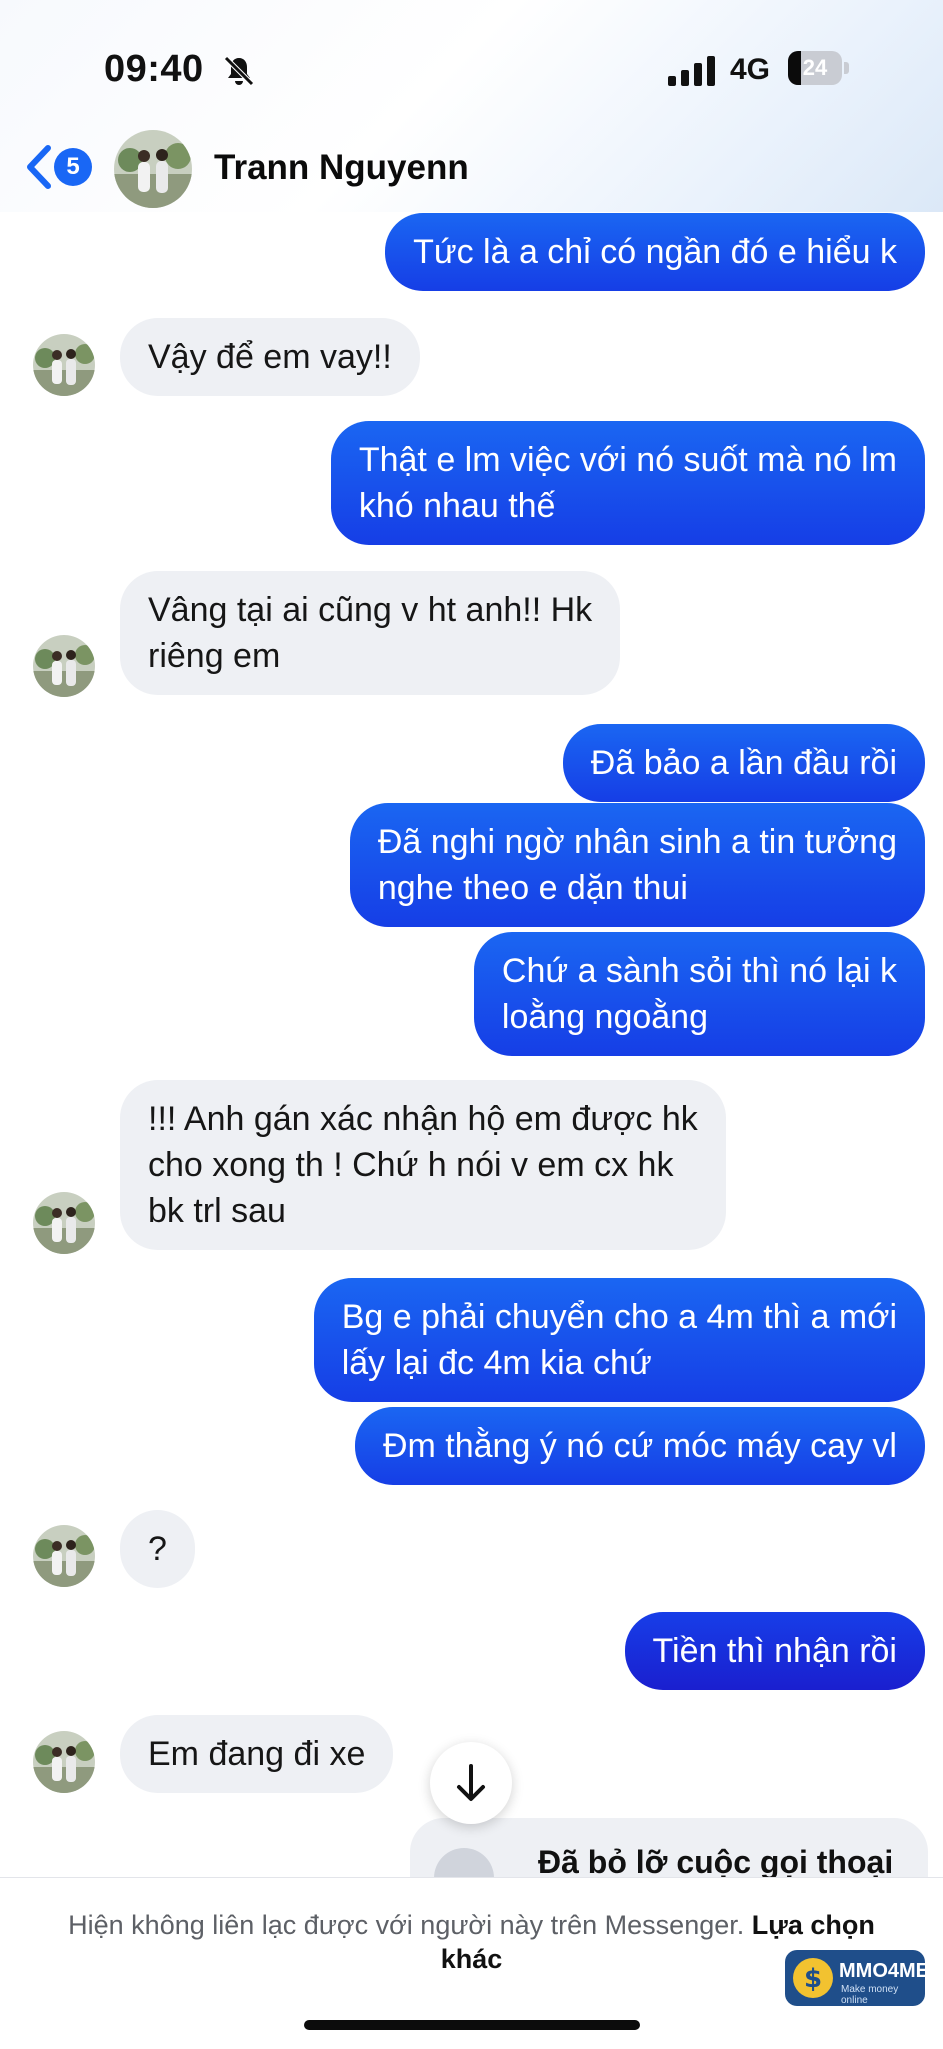 Image resolution: width=943 pixels, height=2049 pixels. I want to click on message-incoming: Vậy để em vay!!, so click(270, 357).